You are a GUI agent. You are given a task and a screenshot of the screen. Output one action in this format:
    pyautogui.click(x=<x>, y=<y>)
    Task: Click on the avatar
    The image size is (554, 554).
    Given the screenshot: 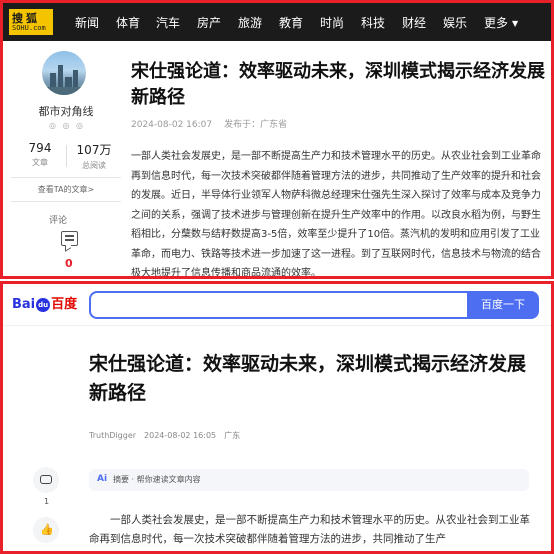 What is the action you would take?
    pyautogui.click(x=64, y=73)
    